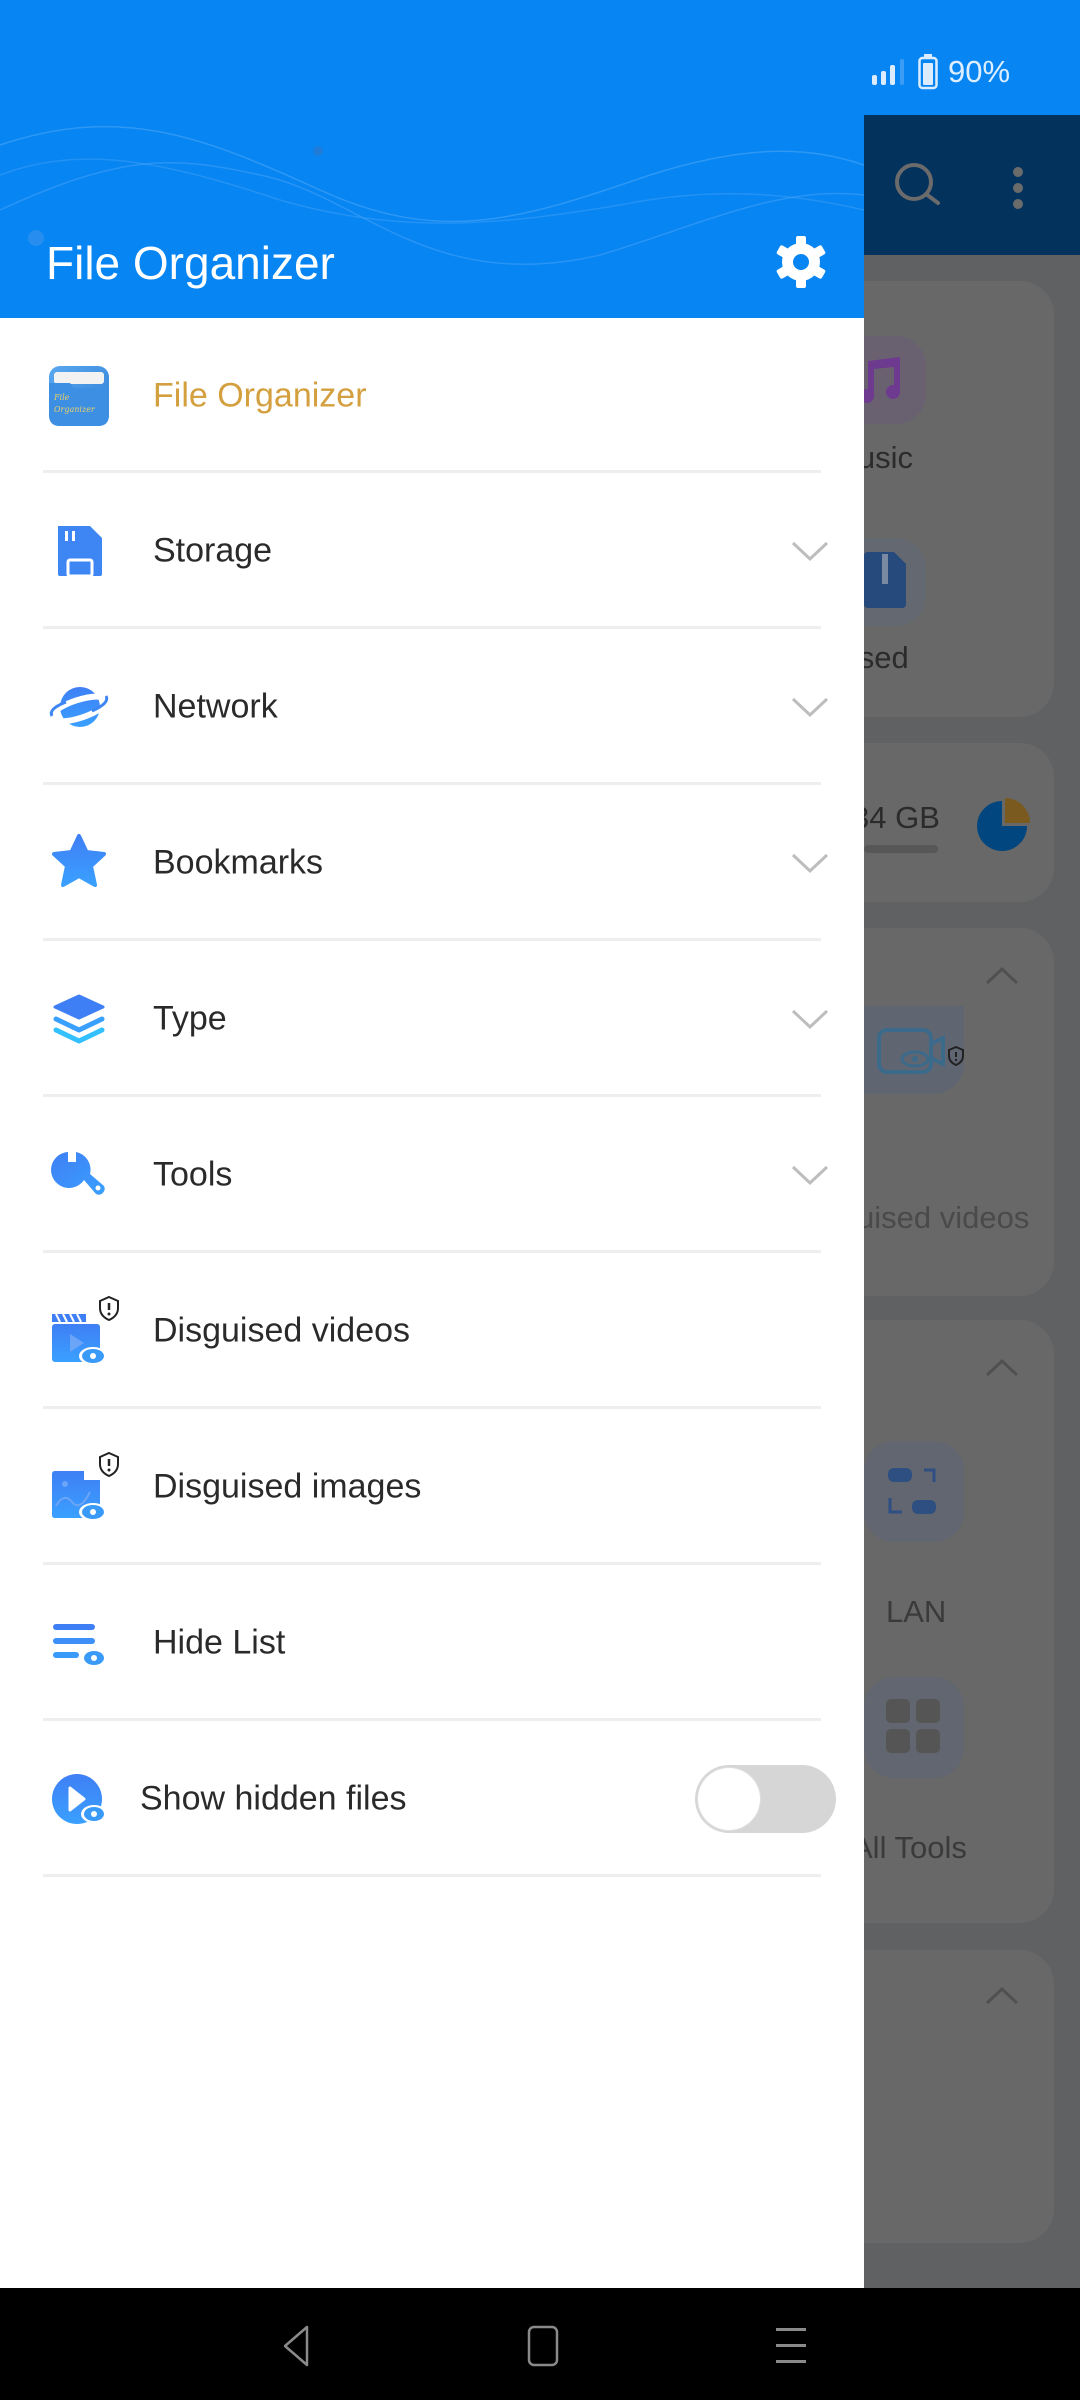 The image size is (1080, 2400). I want to click on more-vert-icon, so click(1018, 190).